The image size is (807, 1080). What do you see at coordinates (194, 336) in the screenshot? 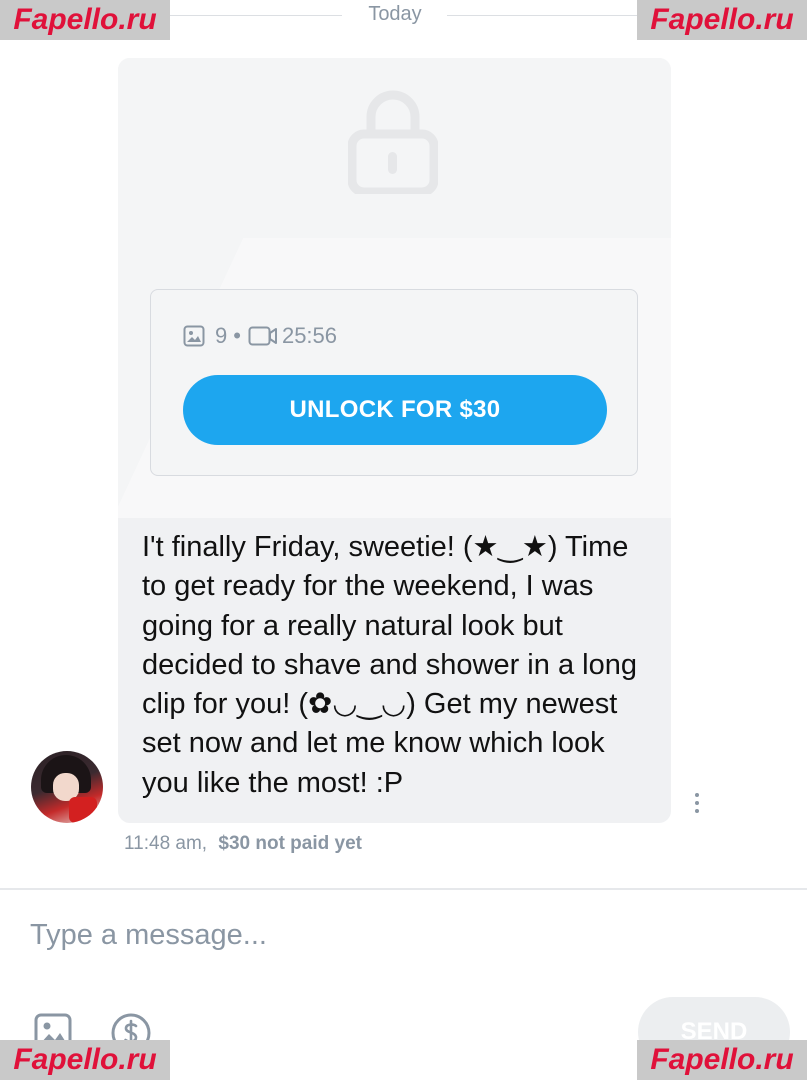
I see `image-icon` at bounding box center [194, 336].